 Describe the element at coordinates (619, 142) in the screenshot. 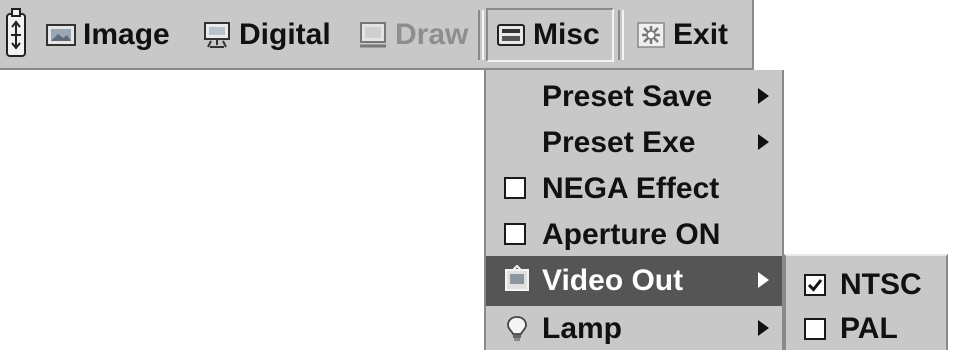

I see `preset-exe-label: Preset Exe` at that location.